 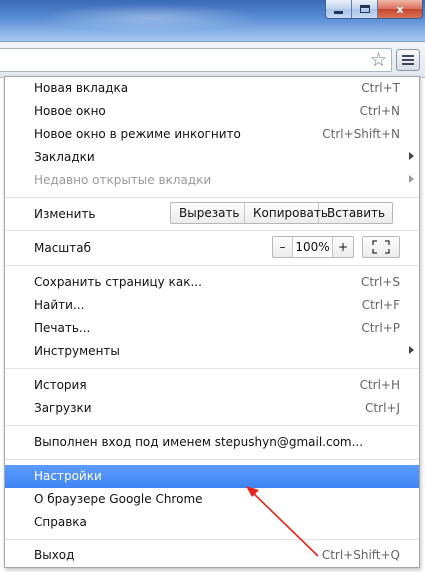 I want to click on menu-item-help: Справка, so click(x=212, y=522).